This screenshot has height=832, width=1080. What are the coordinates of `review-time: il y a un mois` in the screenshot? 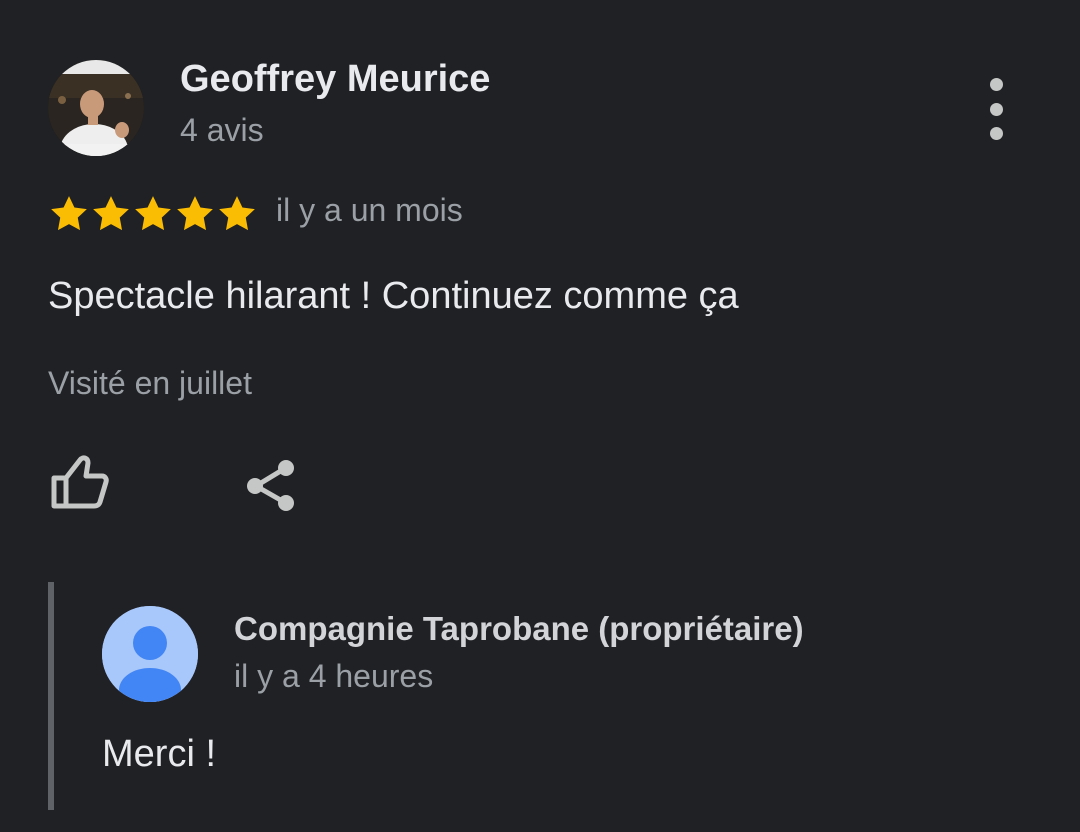 It's located at (369, 210).